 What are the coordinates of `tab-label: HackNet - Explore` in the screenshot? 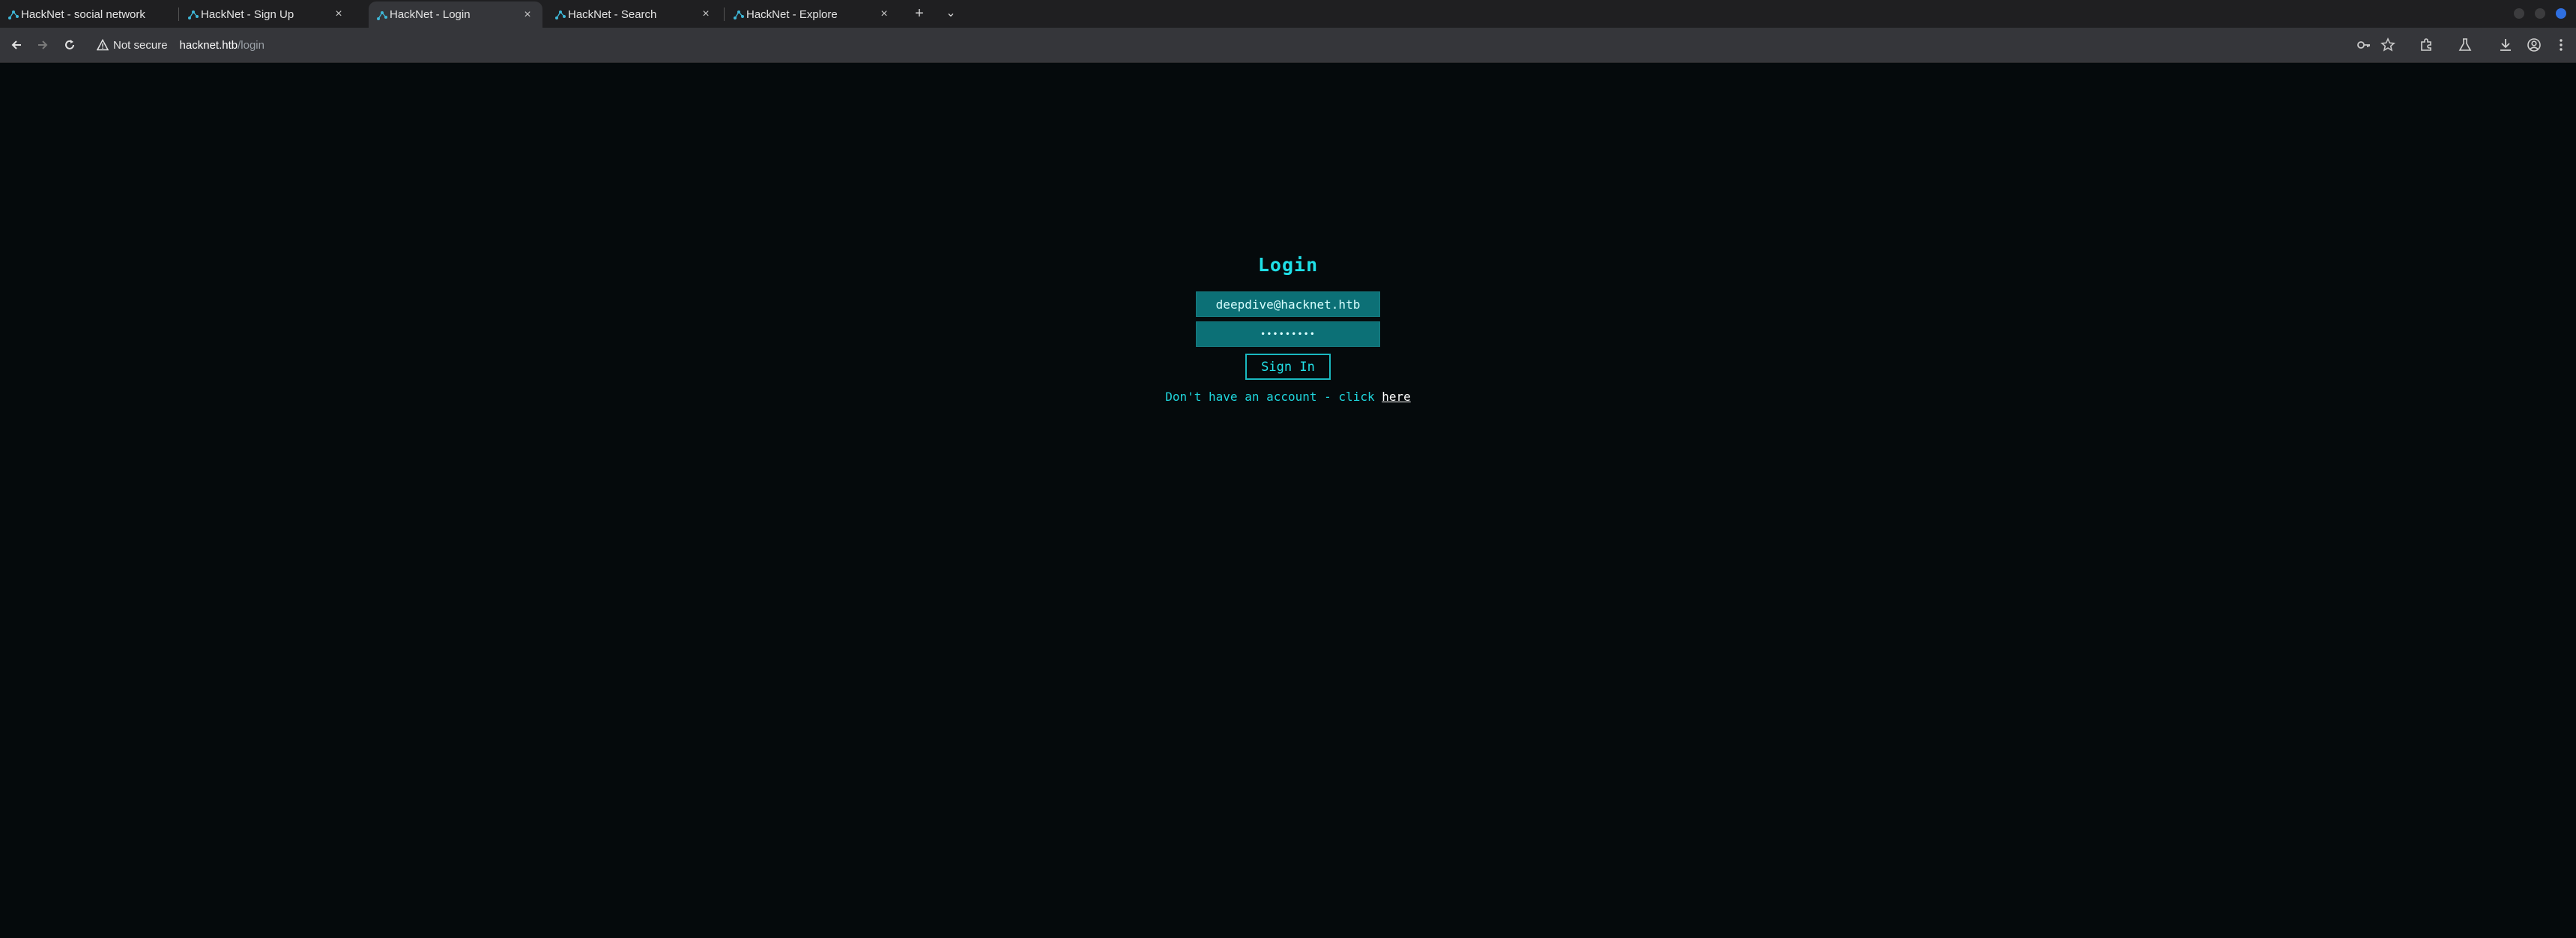 It's located at (792, 14).